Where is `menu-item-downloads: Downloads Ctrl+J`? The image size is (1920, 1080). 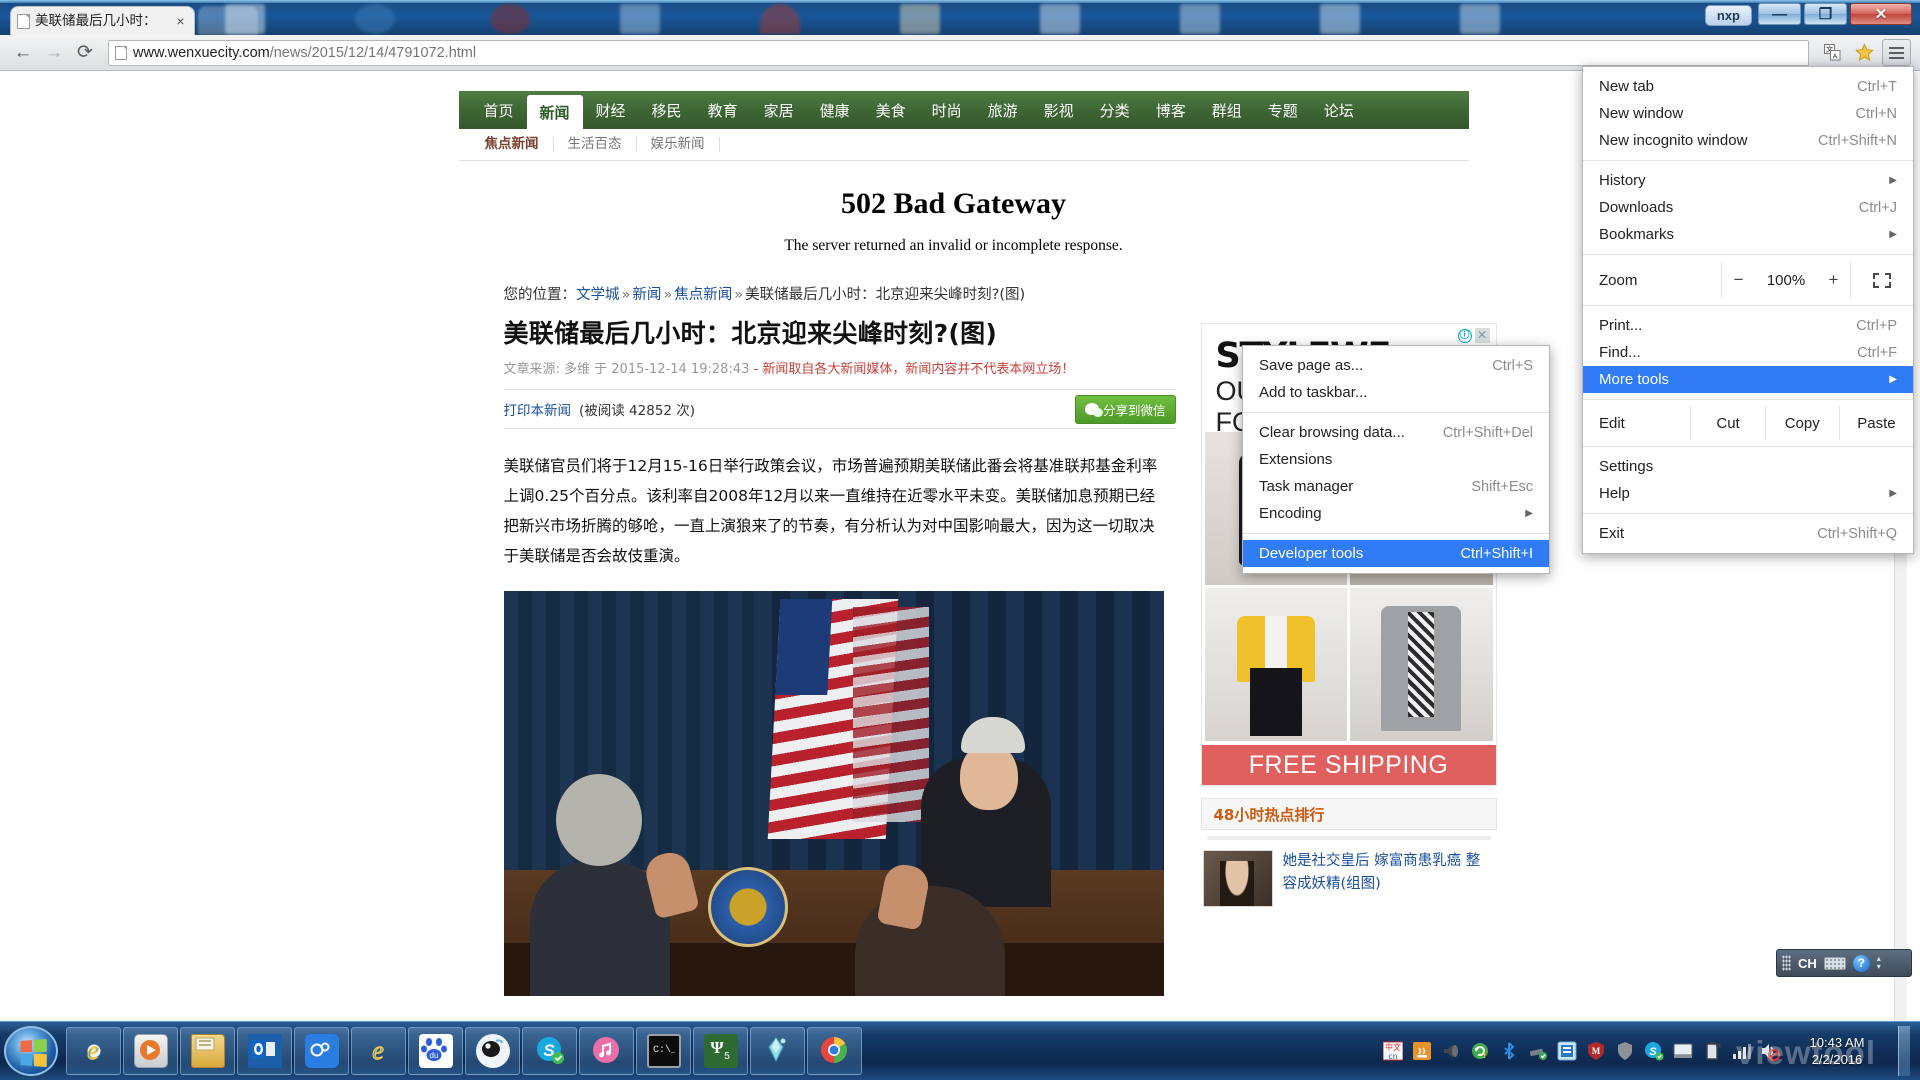
menu-item-downloads: Downloads Ctrl+J is located at coordinates (1748, 207).